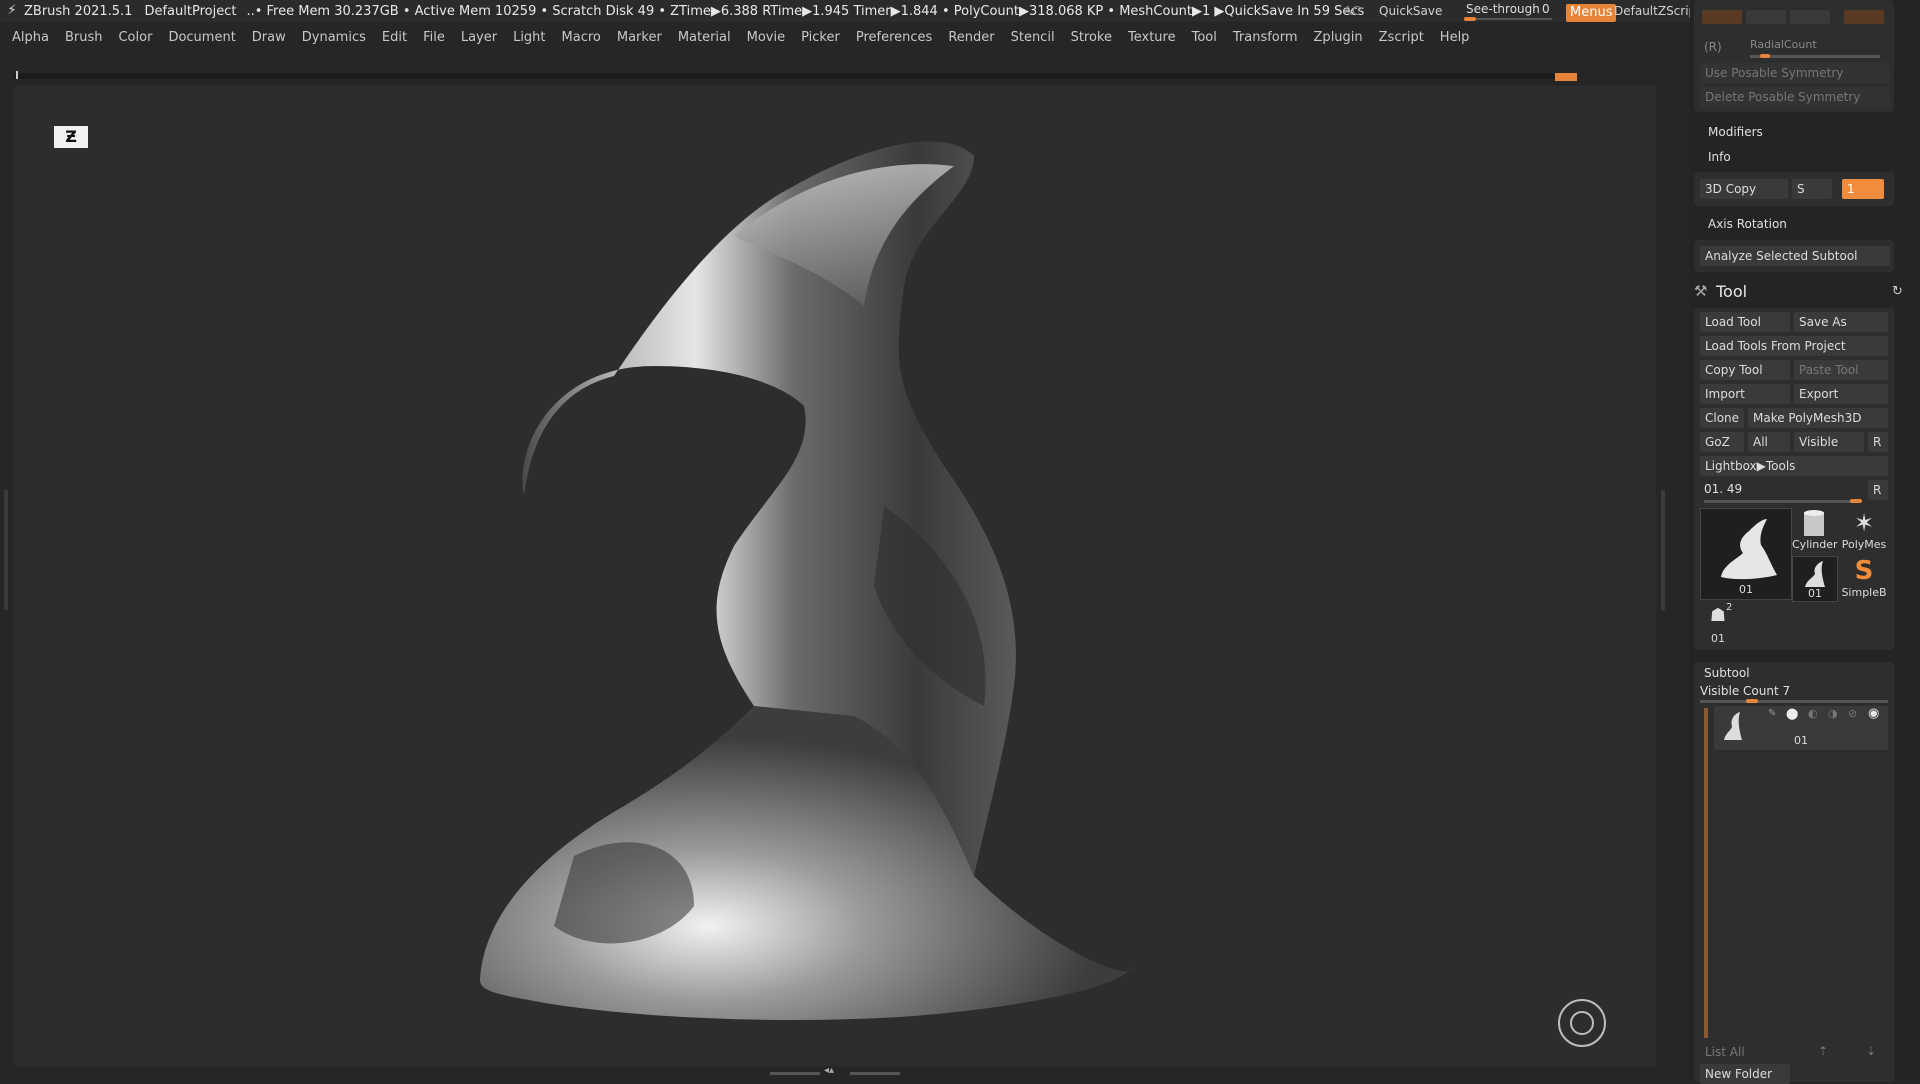 Image resolution: width=1920 pixels, height=1084 pixels. What do you see at coordinates (1152, 37) in the screenshot?
I see `menu-texture: Texture` at bounding box center [1152, 37].